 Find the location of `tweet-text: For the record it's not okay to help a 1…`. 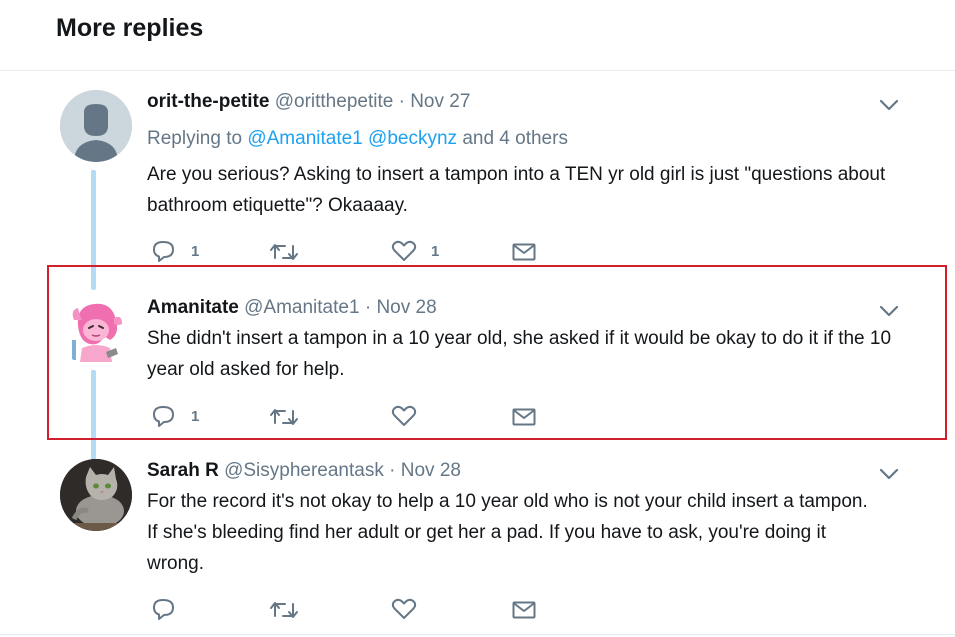

tweet-text: For the record it's not okay to help a 1… is located at coordinates (507, 532).